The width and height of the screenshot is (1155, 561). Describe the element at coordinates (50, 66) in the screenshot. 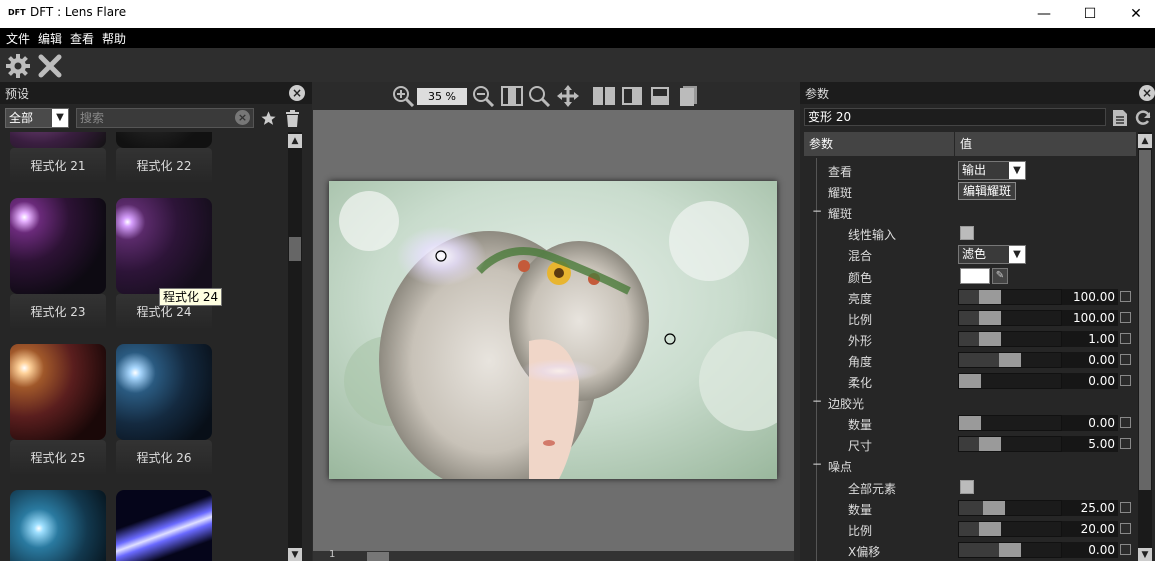

I see `close-x-icon` at that location.